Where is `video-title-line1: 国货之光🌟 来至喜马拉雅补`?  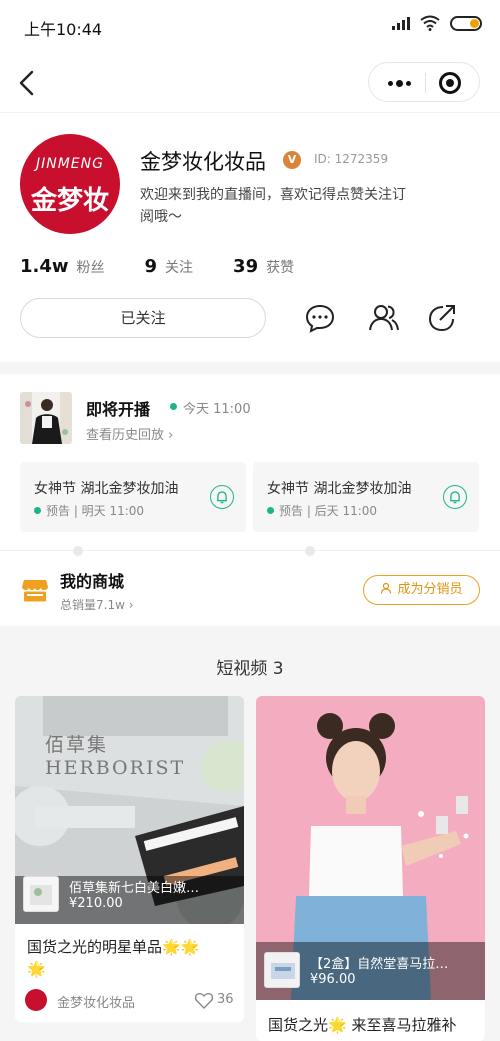 video-title-line1: 国货之光🌟 来至喜马拉雅补 is located at coordinates (362, 1025).